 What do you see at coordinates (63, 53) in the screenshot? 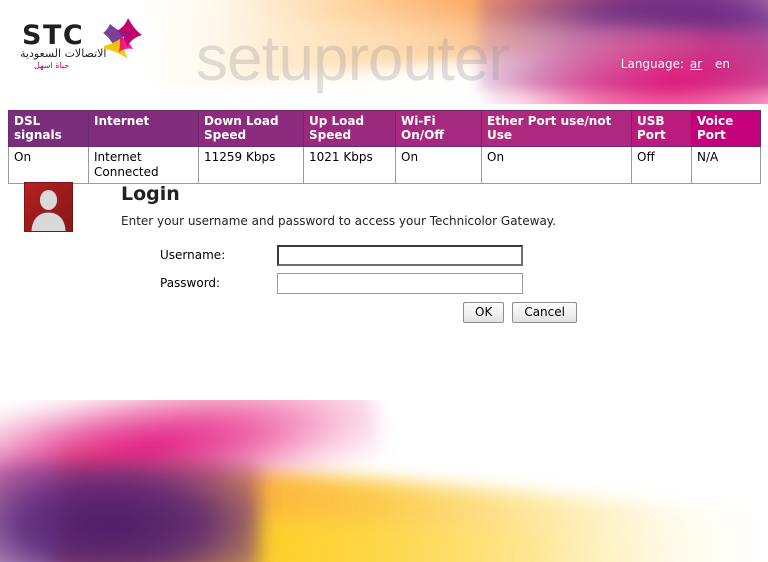
I see `stc-logo-arabic-name: الاتصالات السعودية` at bounding box center [63, 53].